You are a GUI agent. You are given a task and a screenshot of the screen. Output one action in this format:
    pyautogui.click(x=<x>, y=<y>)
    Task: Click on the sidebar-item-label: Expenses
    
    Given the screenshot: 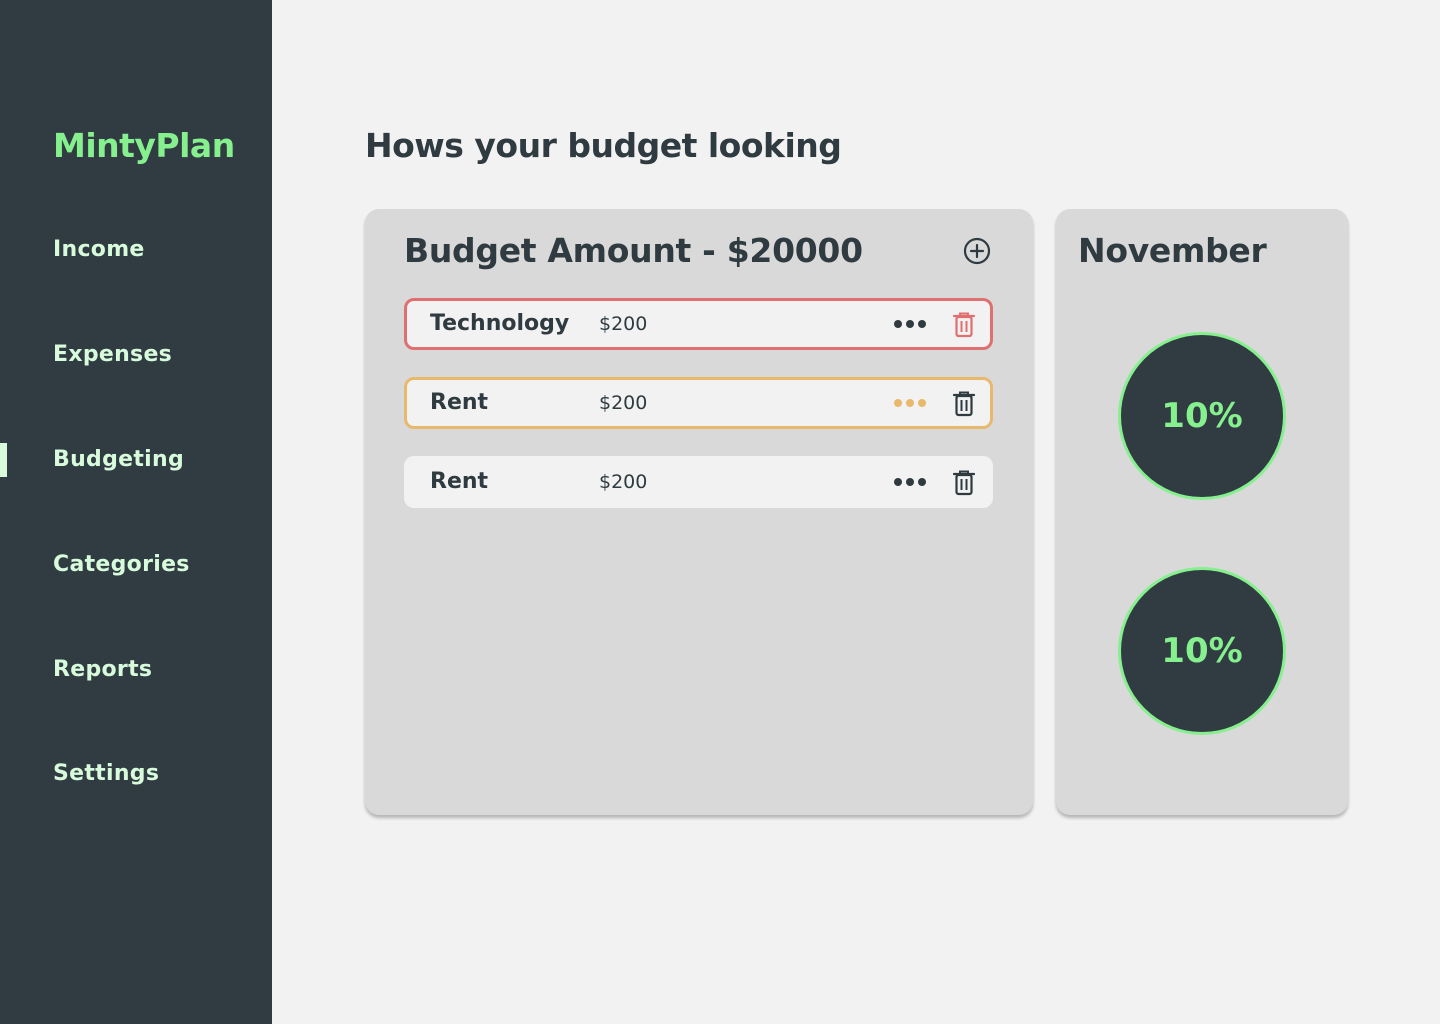 What is the action you would take?
    pyautogui.click(x=113, y=354)
    